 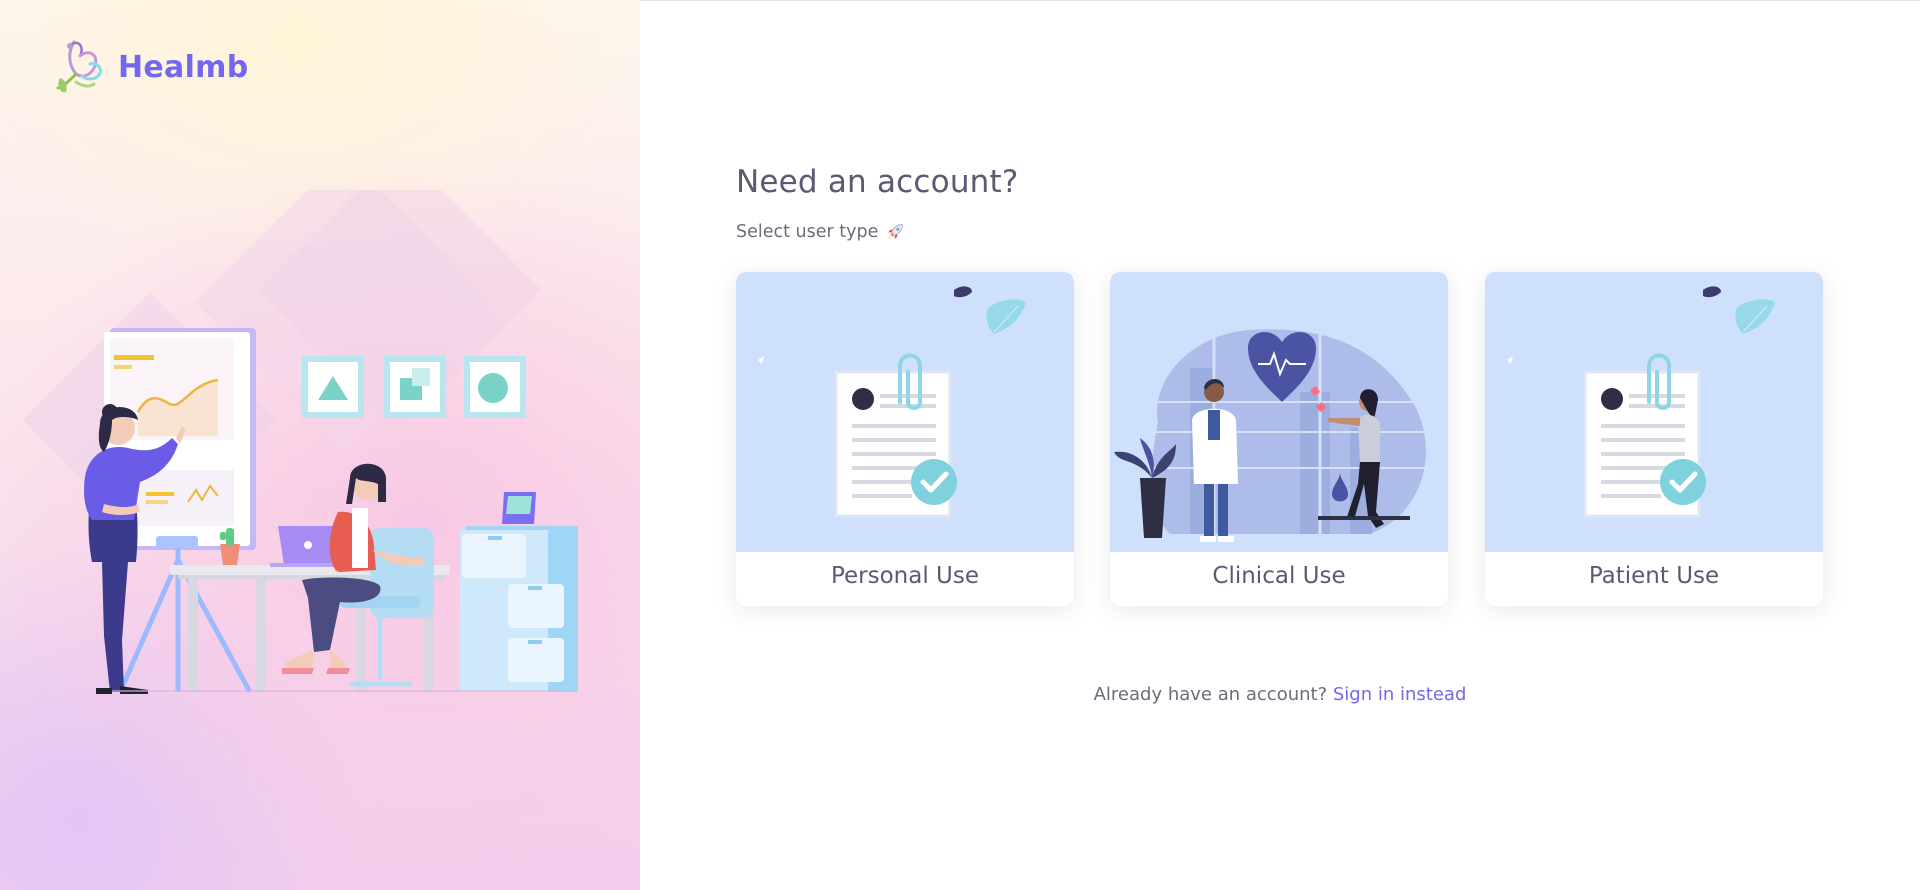 I want to click on user-type-card-clinical: Clinical Use, so click(x=1279, y=439).